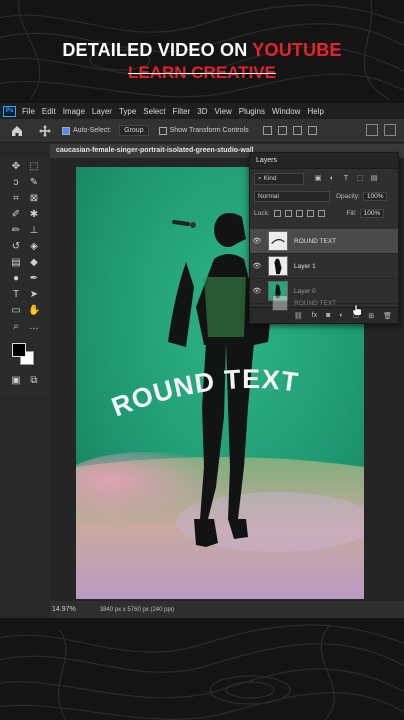 The image size is (404, 720). Describe the element at coordinates (34, 231) in the screenshot. I see `stamp-tool-icon: ⊥` at that location.